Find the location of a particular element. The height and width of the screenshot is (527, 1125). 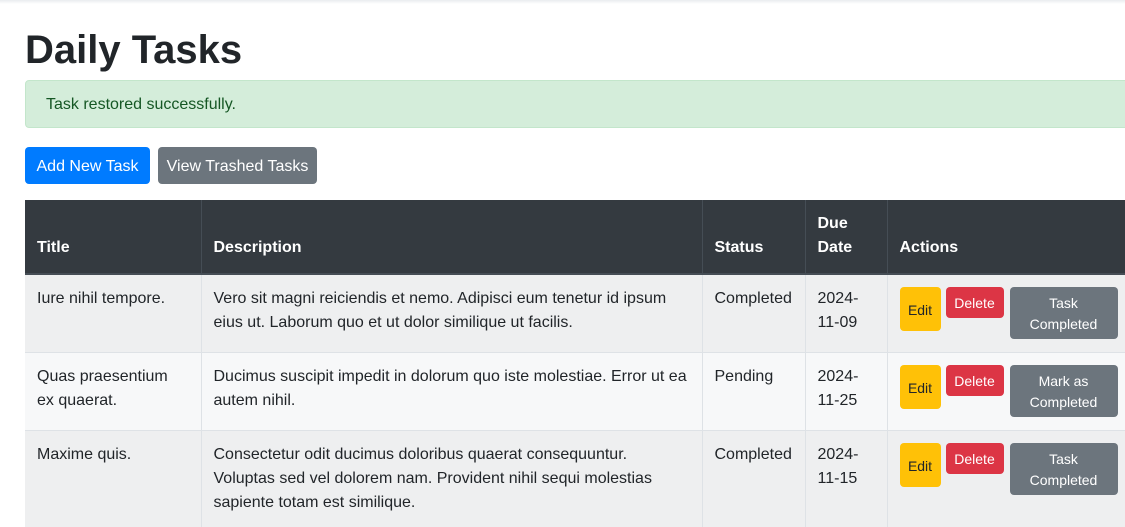

task-actions: EditDelete Task Completed is located at coordinates (1006, 313).